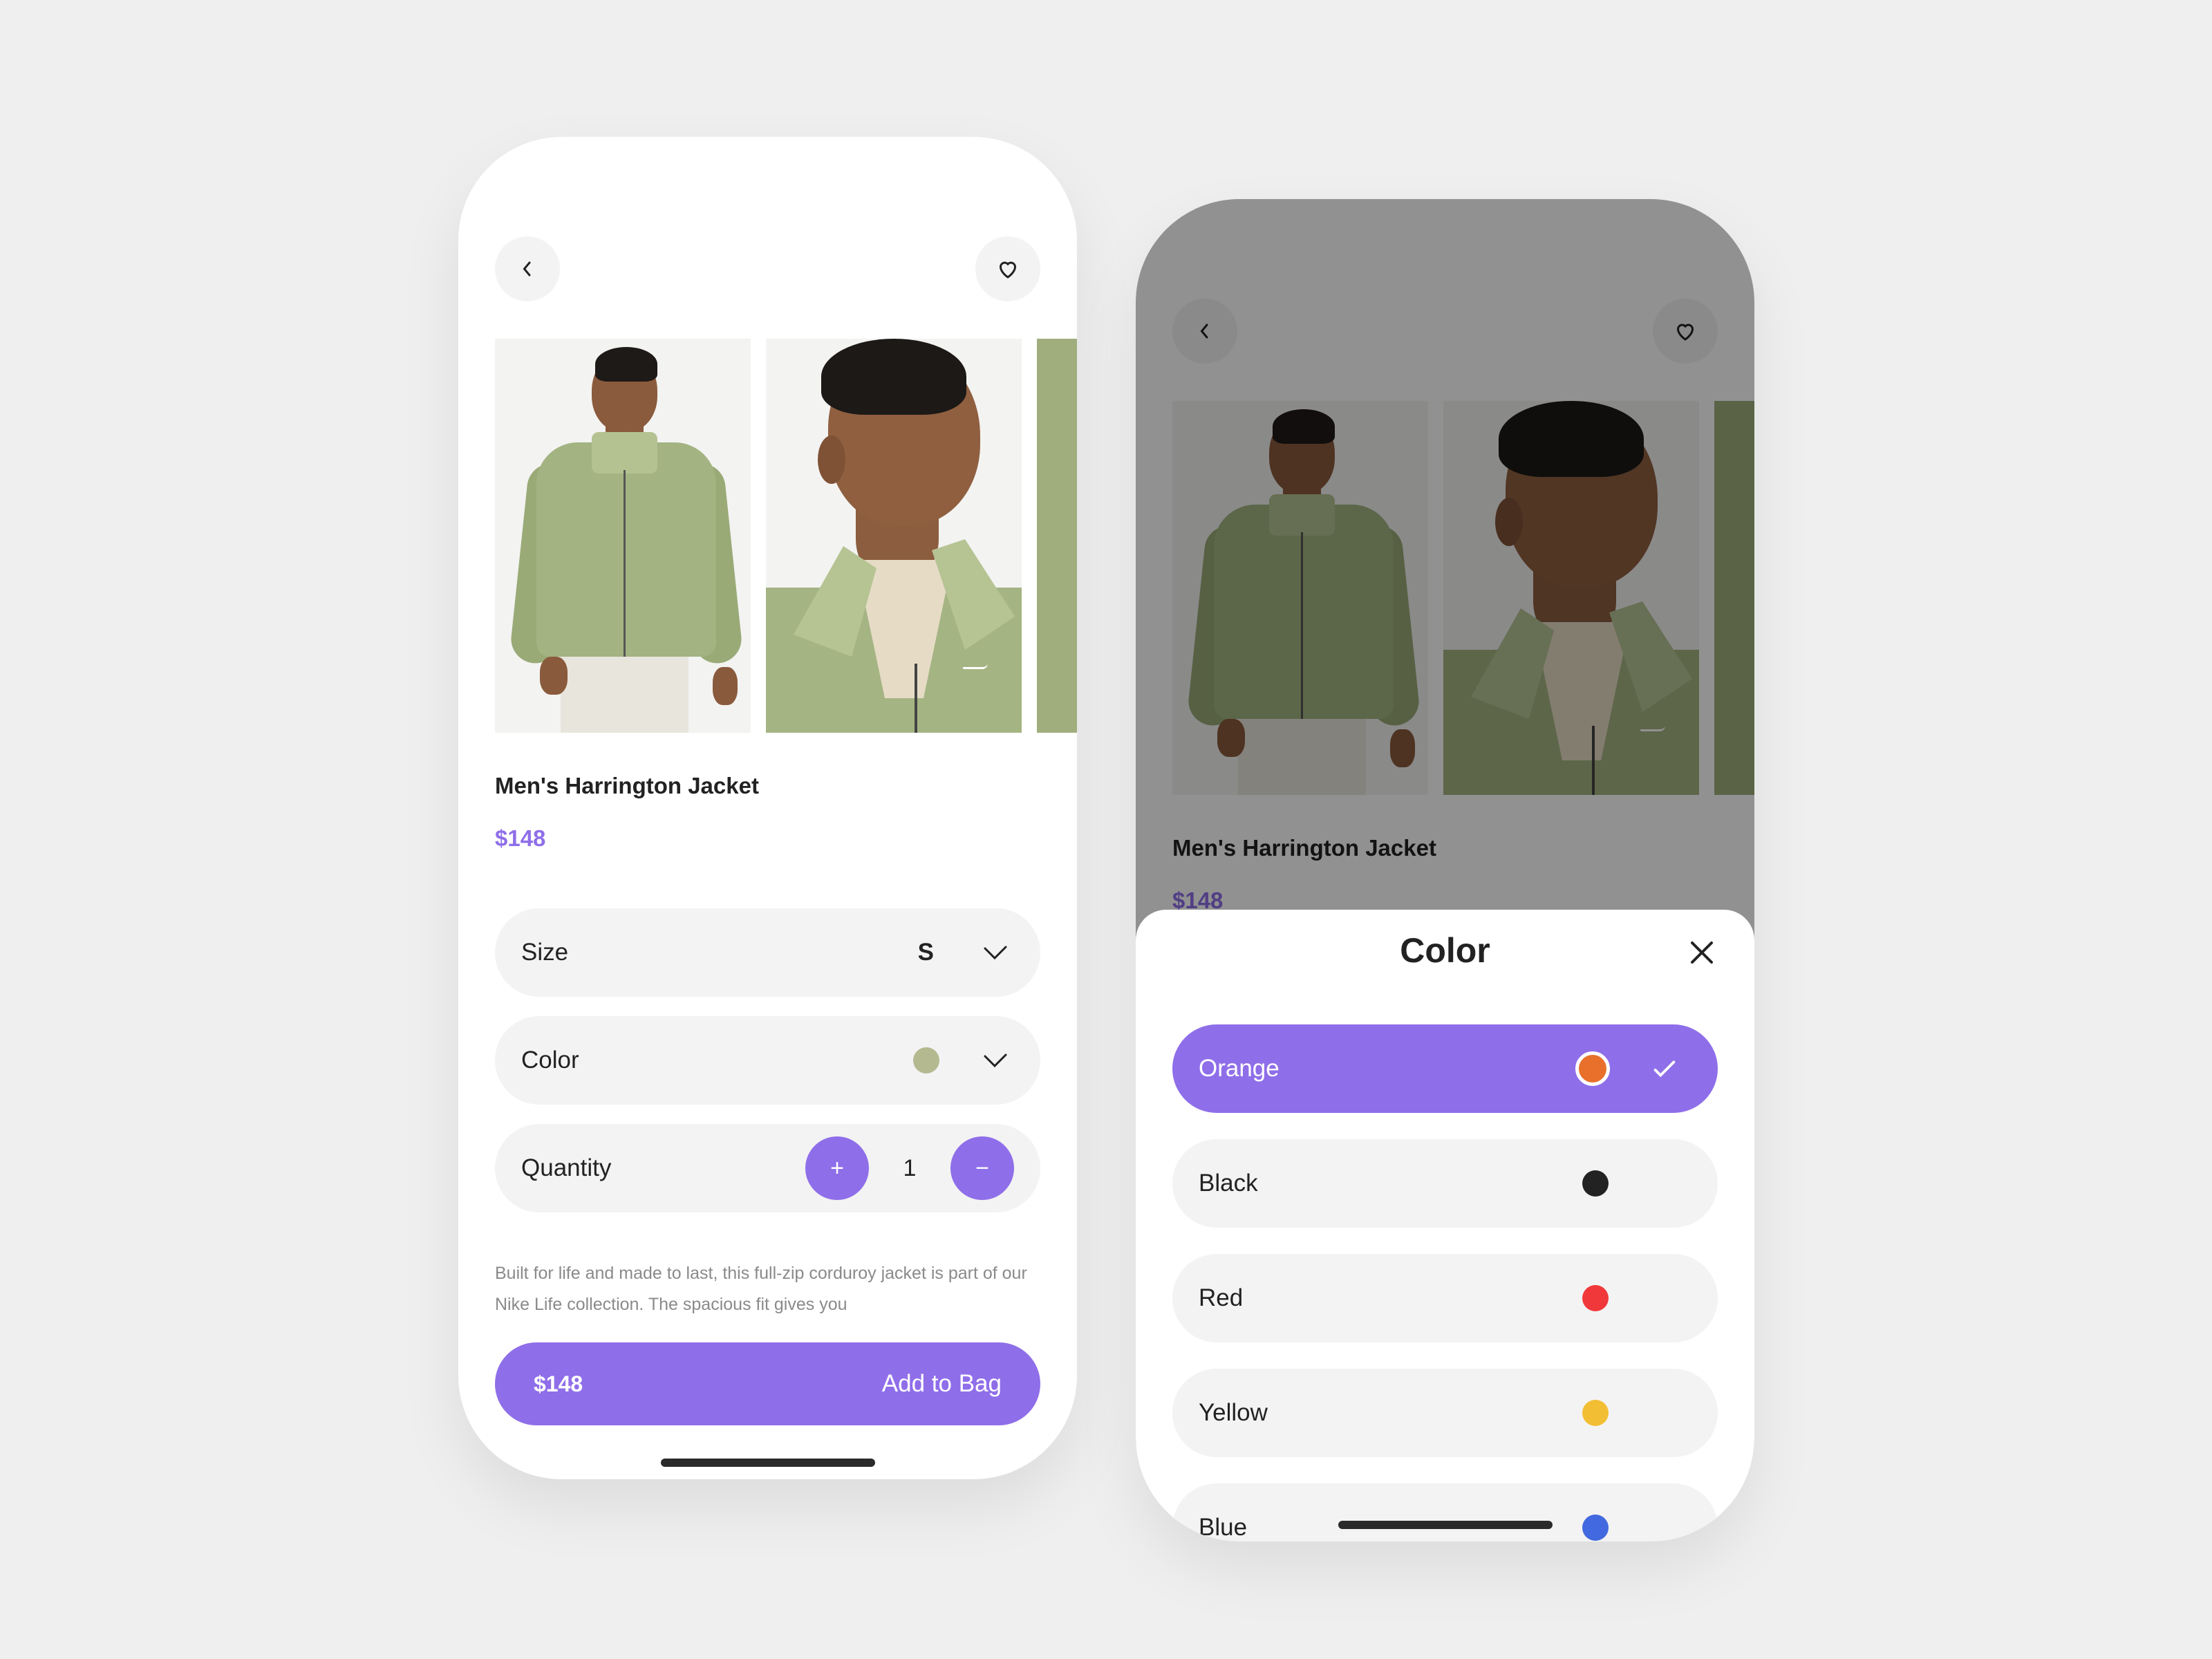  What do you see at coordinates (925, 953) in the screenshot?
I see `size-value: S` at bounding box center [925, 953].